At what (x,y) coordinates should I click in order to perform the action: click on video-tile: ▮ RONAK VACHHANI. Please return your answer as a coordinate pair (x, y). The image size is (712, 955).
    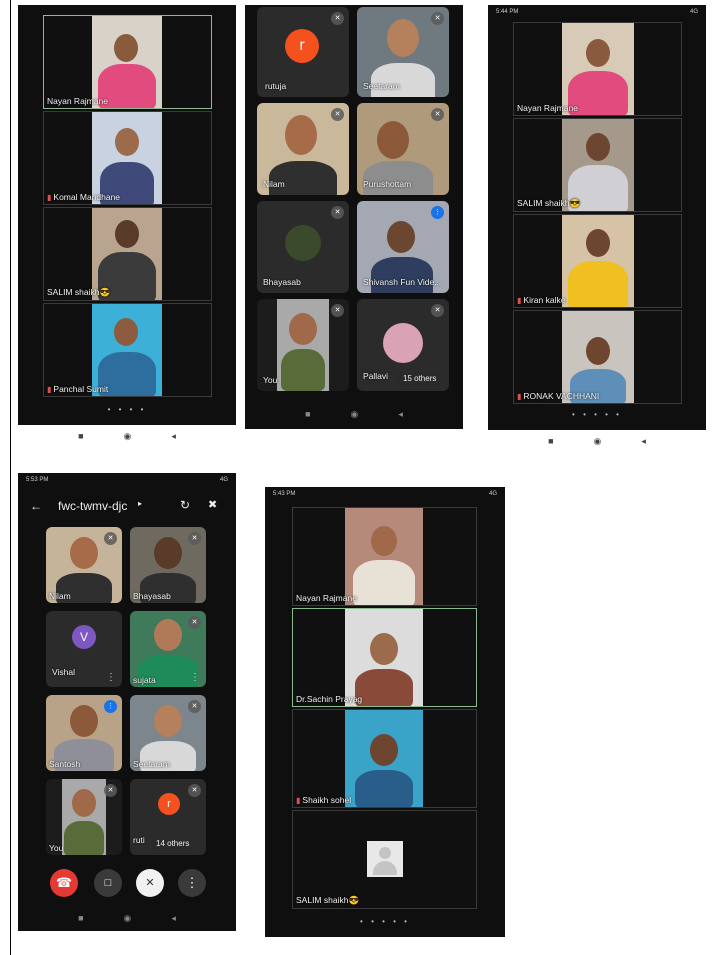
    Looking at the image, I should click on (597, 357).